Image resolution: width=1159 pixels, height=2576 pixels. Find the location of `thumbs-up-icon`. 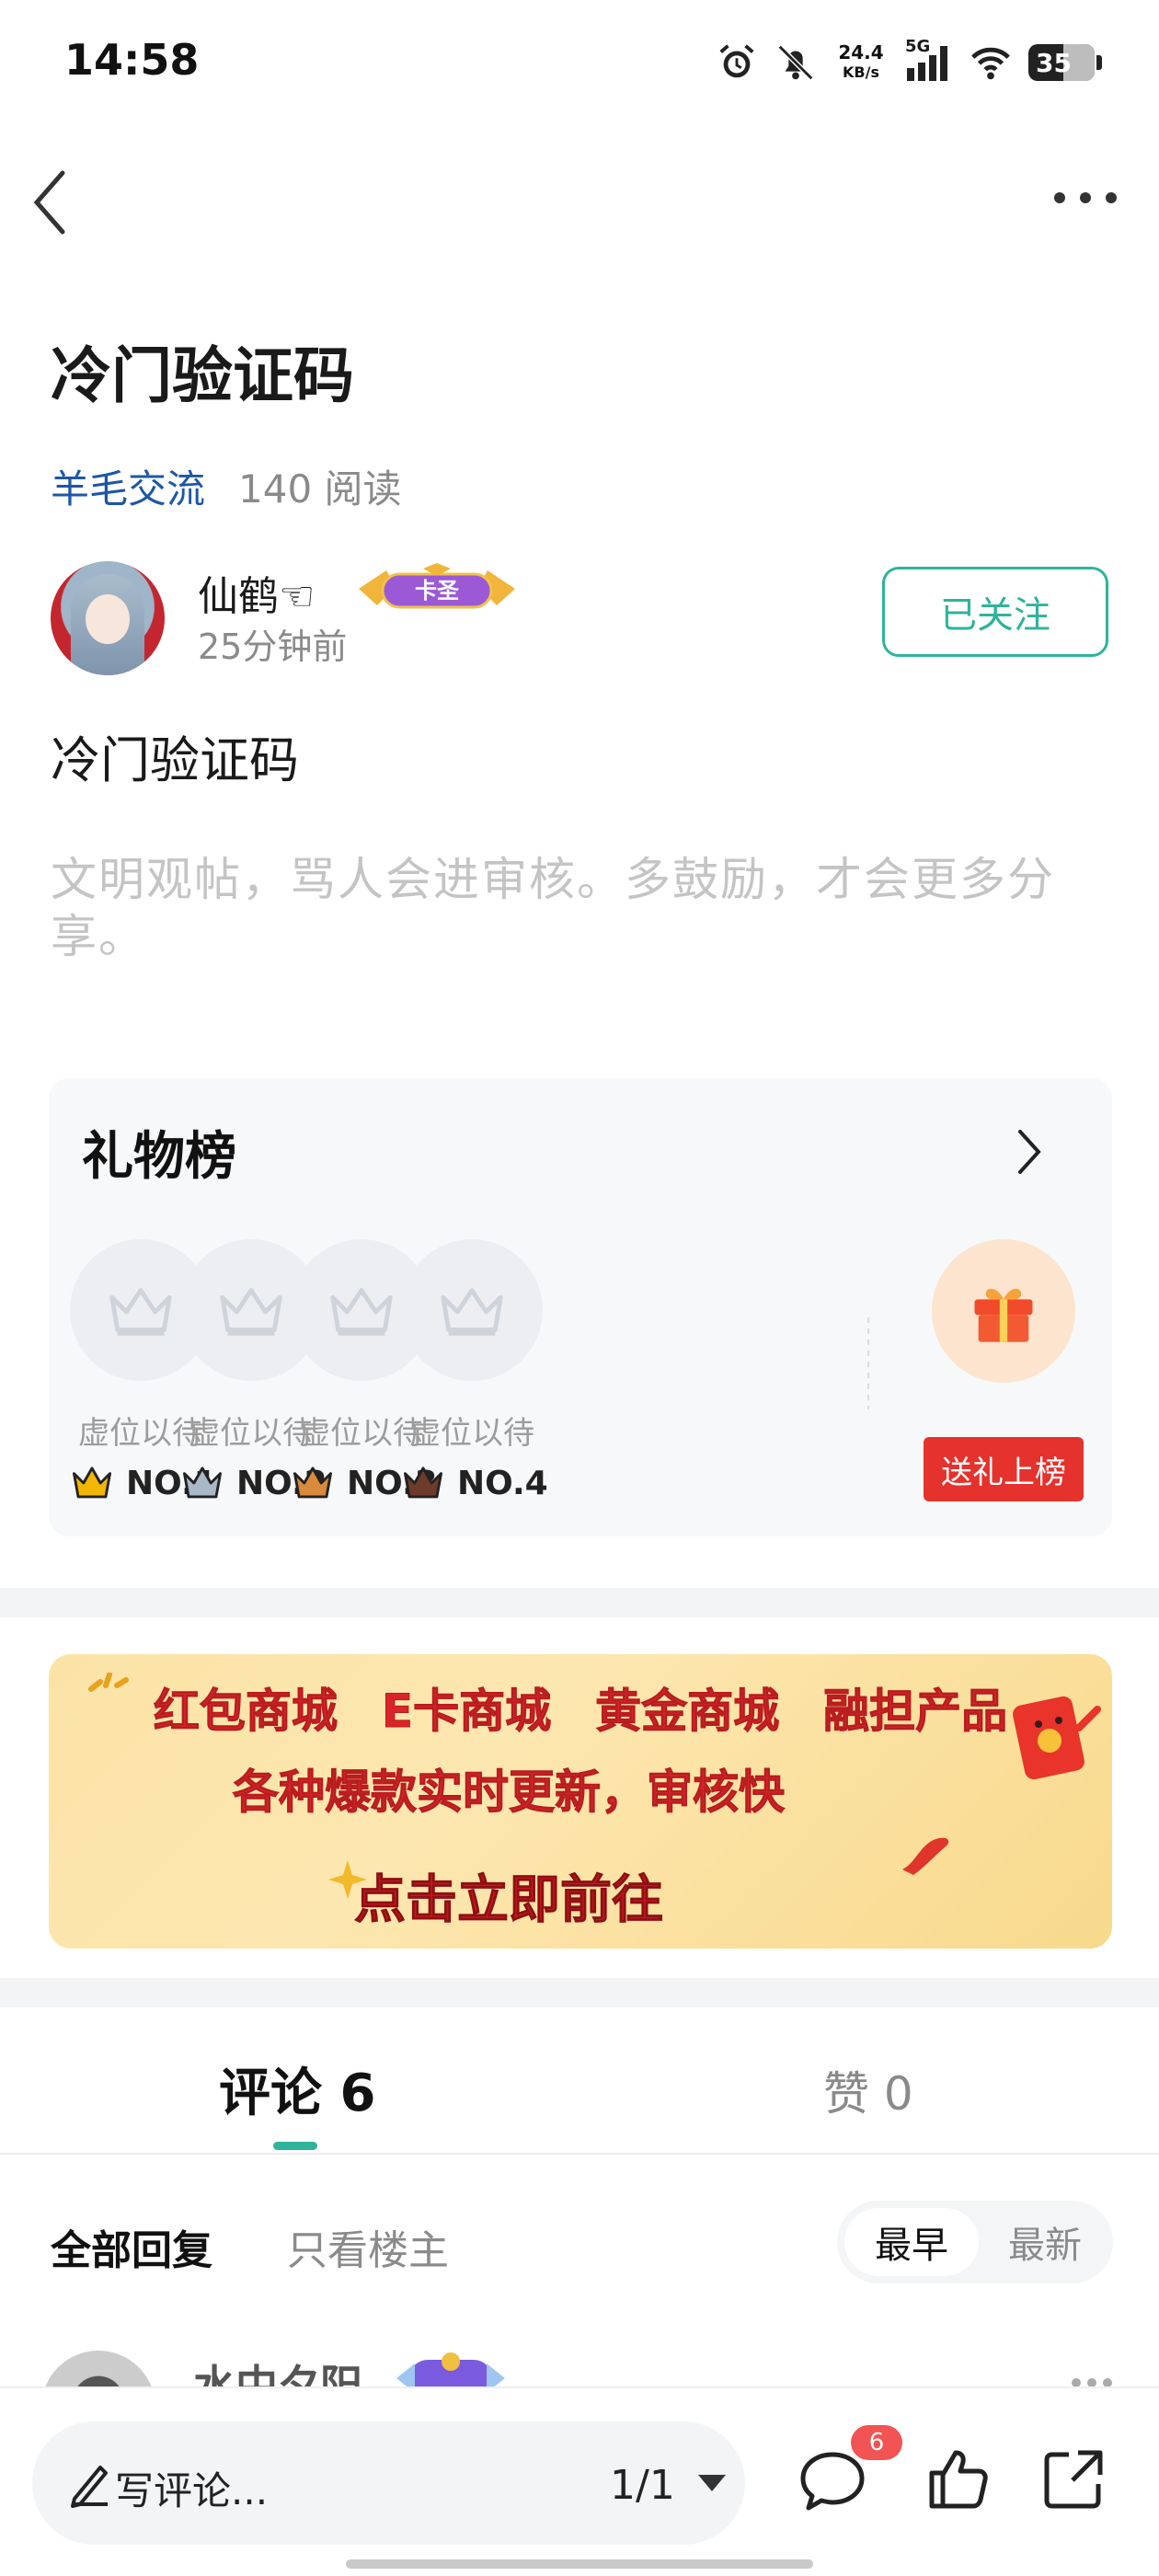

thumbs-up-icon is located at coordinates (959, 2478).